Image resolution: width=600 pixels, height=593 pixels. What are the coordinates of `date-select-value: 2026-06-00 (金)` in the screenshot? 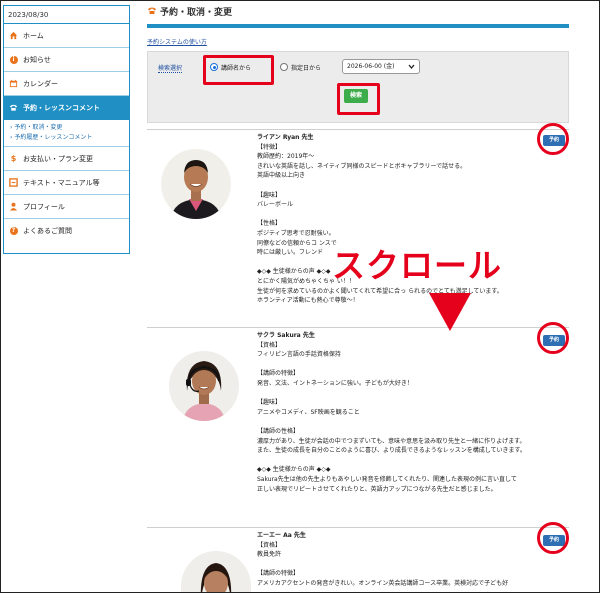 It's located at (371, 66).